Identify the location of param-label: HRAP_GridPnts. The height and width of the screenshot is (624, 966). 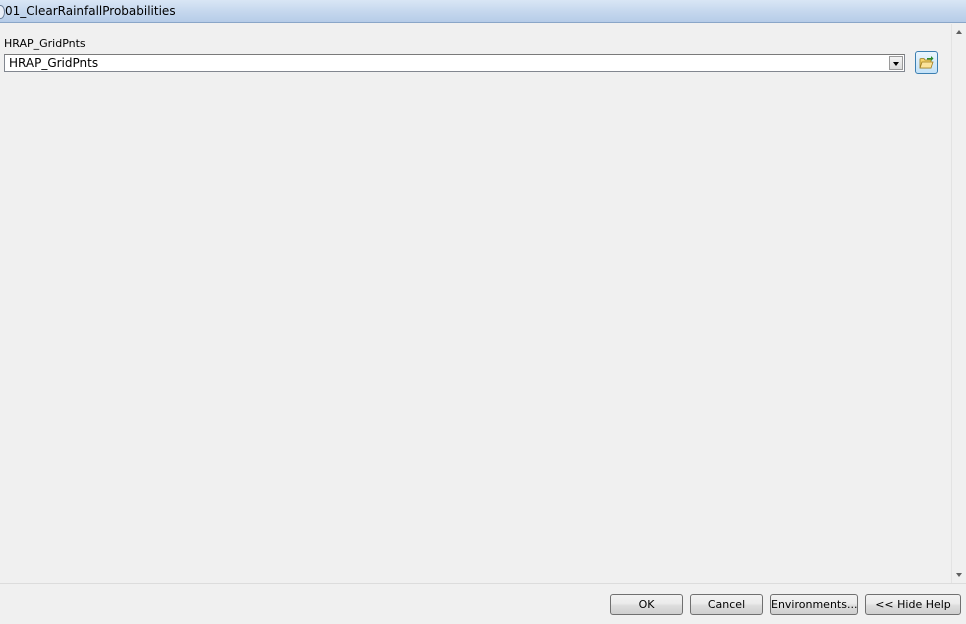
(45, 43).